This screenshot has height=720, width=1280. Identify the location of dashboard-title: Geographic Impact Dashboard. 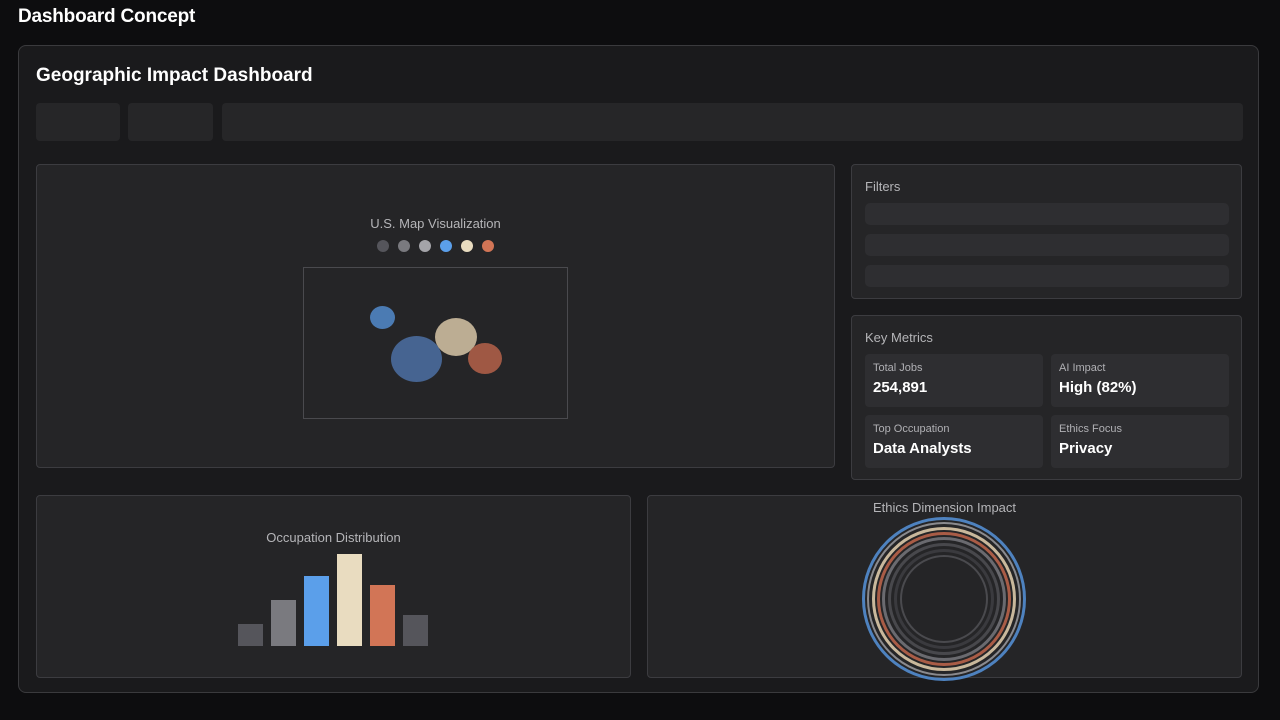
(174, 75).